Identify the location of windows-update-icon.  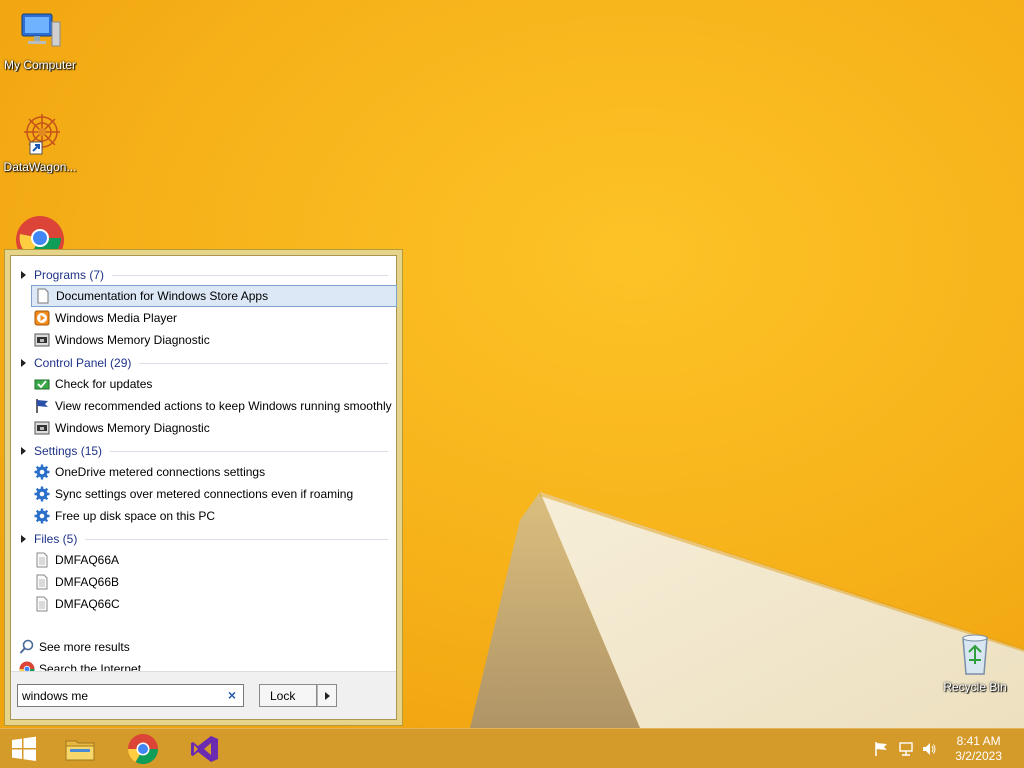
(42, 384).